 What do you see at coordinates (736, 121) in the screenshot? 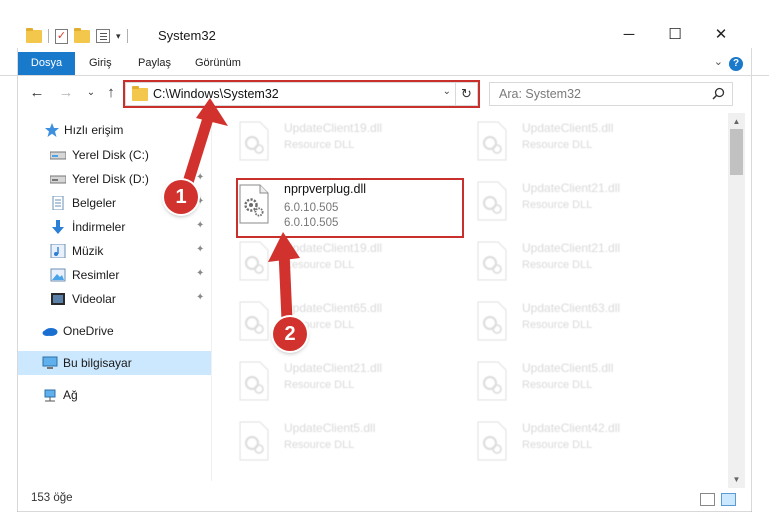
I see `scroll-up-icon: ▲` at bounding box center [736, 121].